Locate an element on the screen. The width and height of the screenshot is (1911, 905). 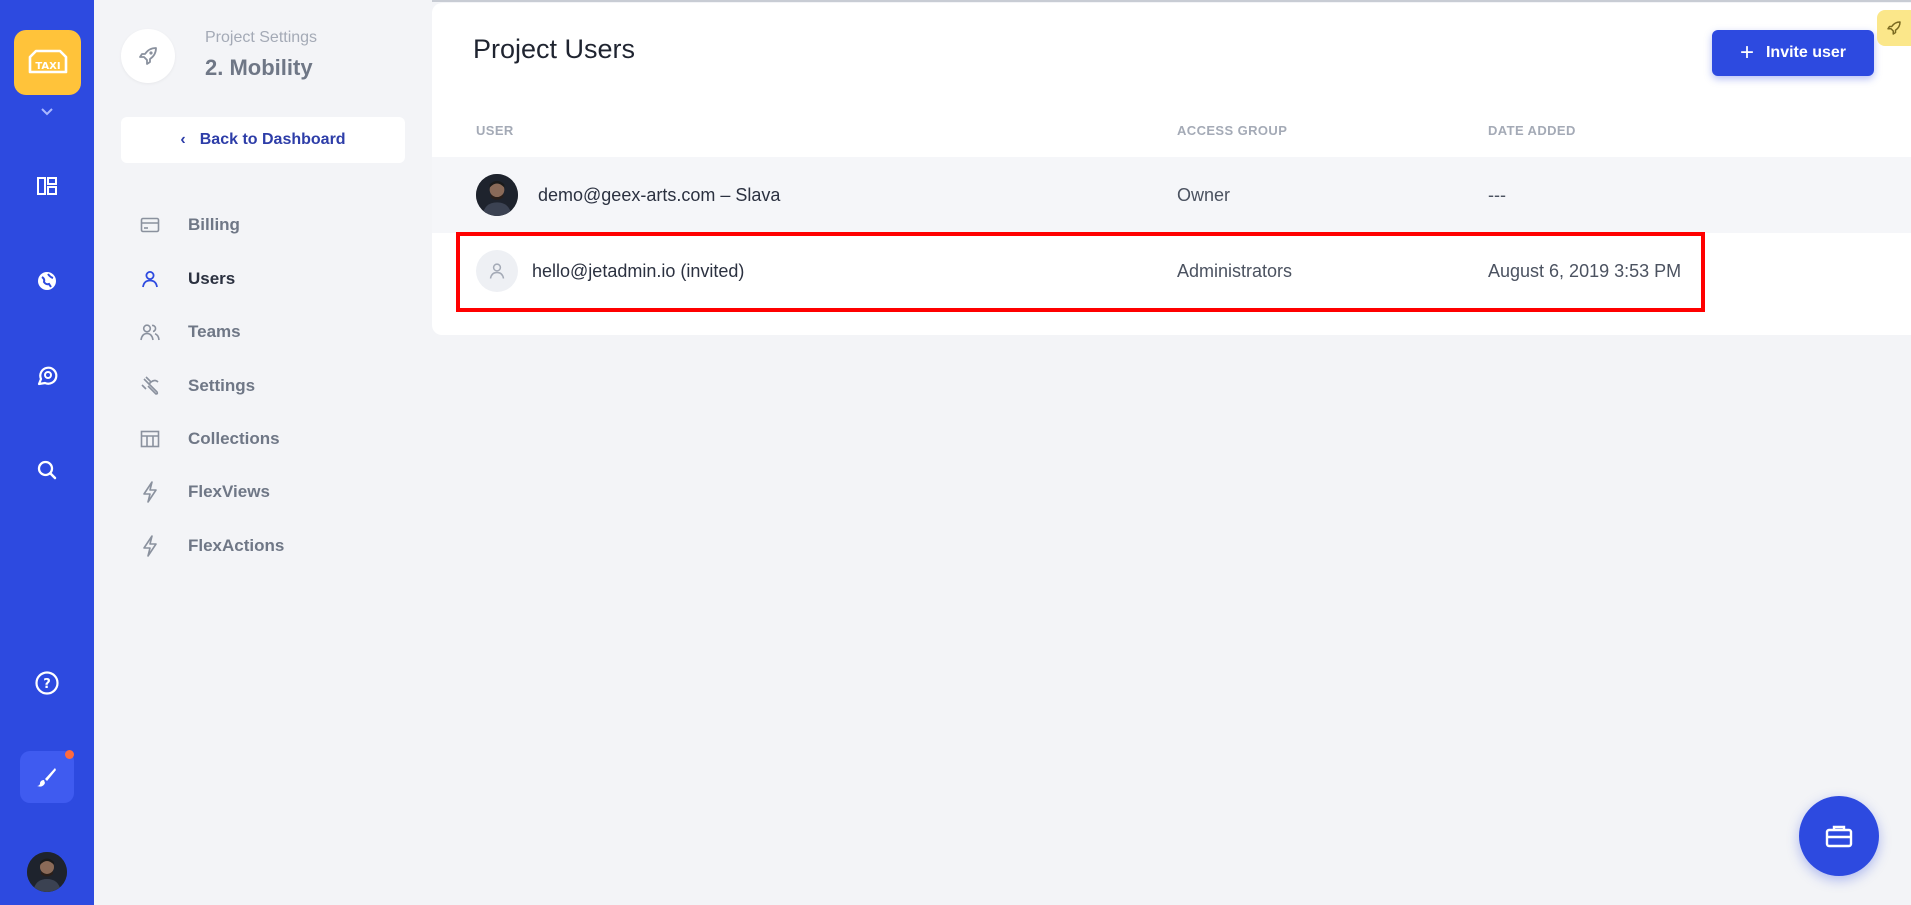
card-icon is located at coordinates (150, 225).